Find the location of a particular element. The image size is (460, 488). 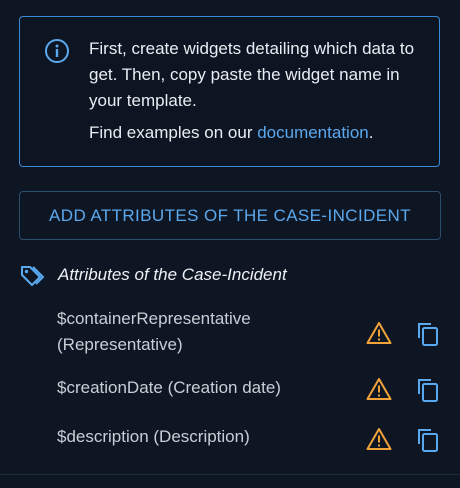

attributes-section-header: Attributes of the Case-Incident is located at coordinates (229, 275).